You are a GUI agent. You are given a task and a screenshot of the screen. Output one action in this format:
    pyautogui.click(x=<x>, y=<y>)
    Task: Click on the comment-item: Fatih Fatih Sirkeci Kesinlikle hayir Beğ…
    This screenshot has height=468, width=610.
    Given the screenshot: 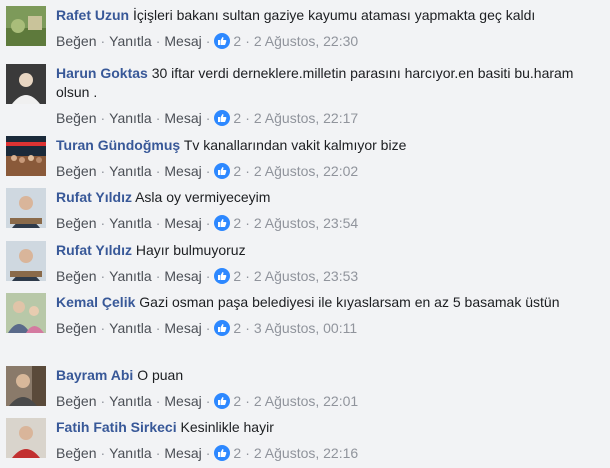 What is the action you would take?
    pyautogui.click(x=306, y=441)
    